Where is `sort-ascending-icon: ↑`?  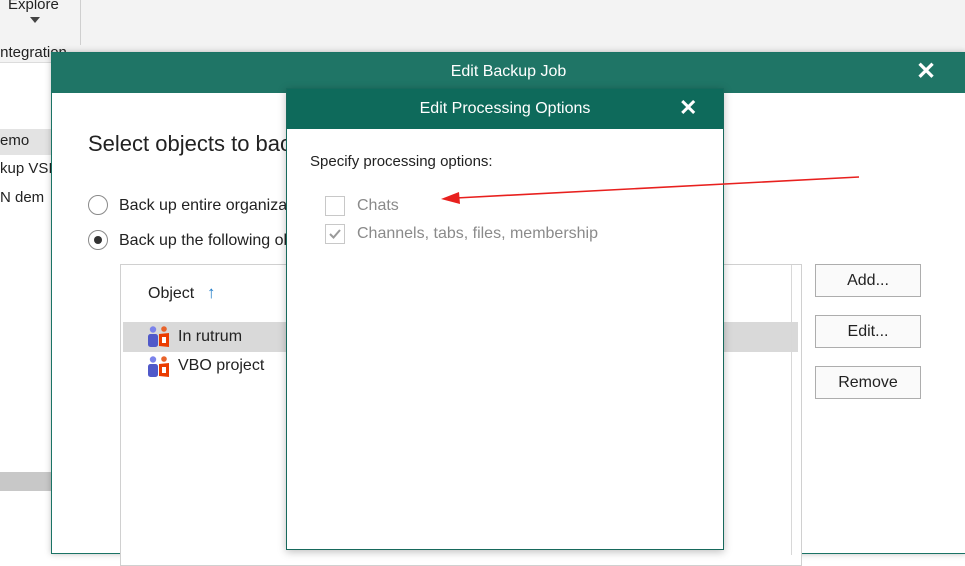
sort-ascending-icon: ↑ is located at coordinates (211, 293).